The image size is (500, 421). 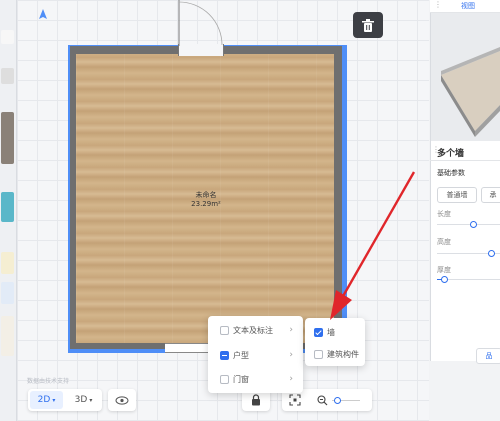 What do you see at coordinates (470, 92) in the screenshot?
I see `room-3d-thumbnail` at bounding box center [470, 92].